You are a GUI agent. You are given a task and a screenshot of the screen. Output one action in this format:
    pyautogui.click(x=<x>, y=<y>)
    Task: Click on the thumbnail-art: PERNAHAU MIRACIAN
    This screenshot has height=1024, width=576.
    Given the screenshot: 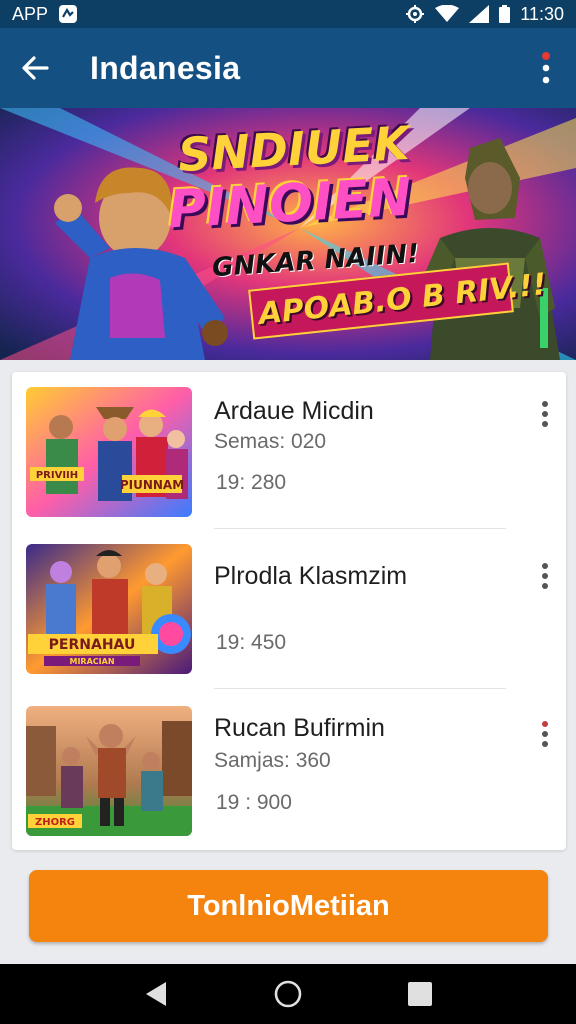 What is the action you would take?
    pyautogui.click(x=109, y=609)
    